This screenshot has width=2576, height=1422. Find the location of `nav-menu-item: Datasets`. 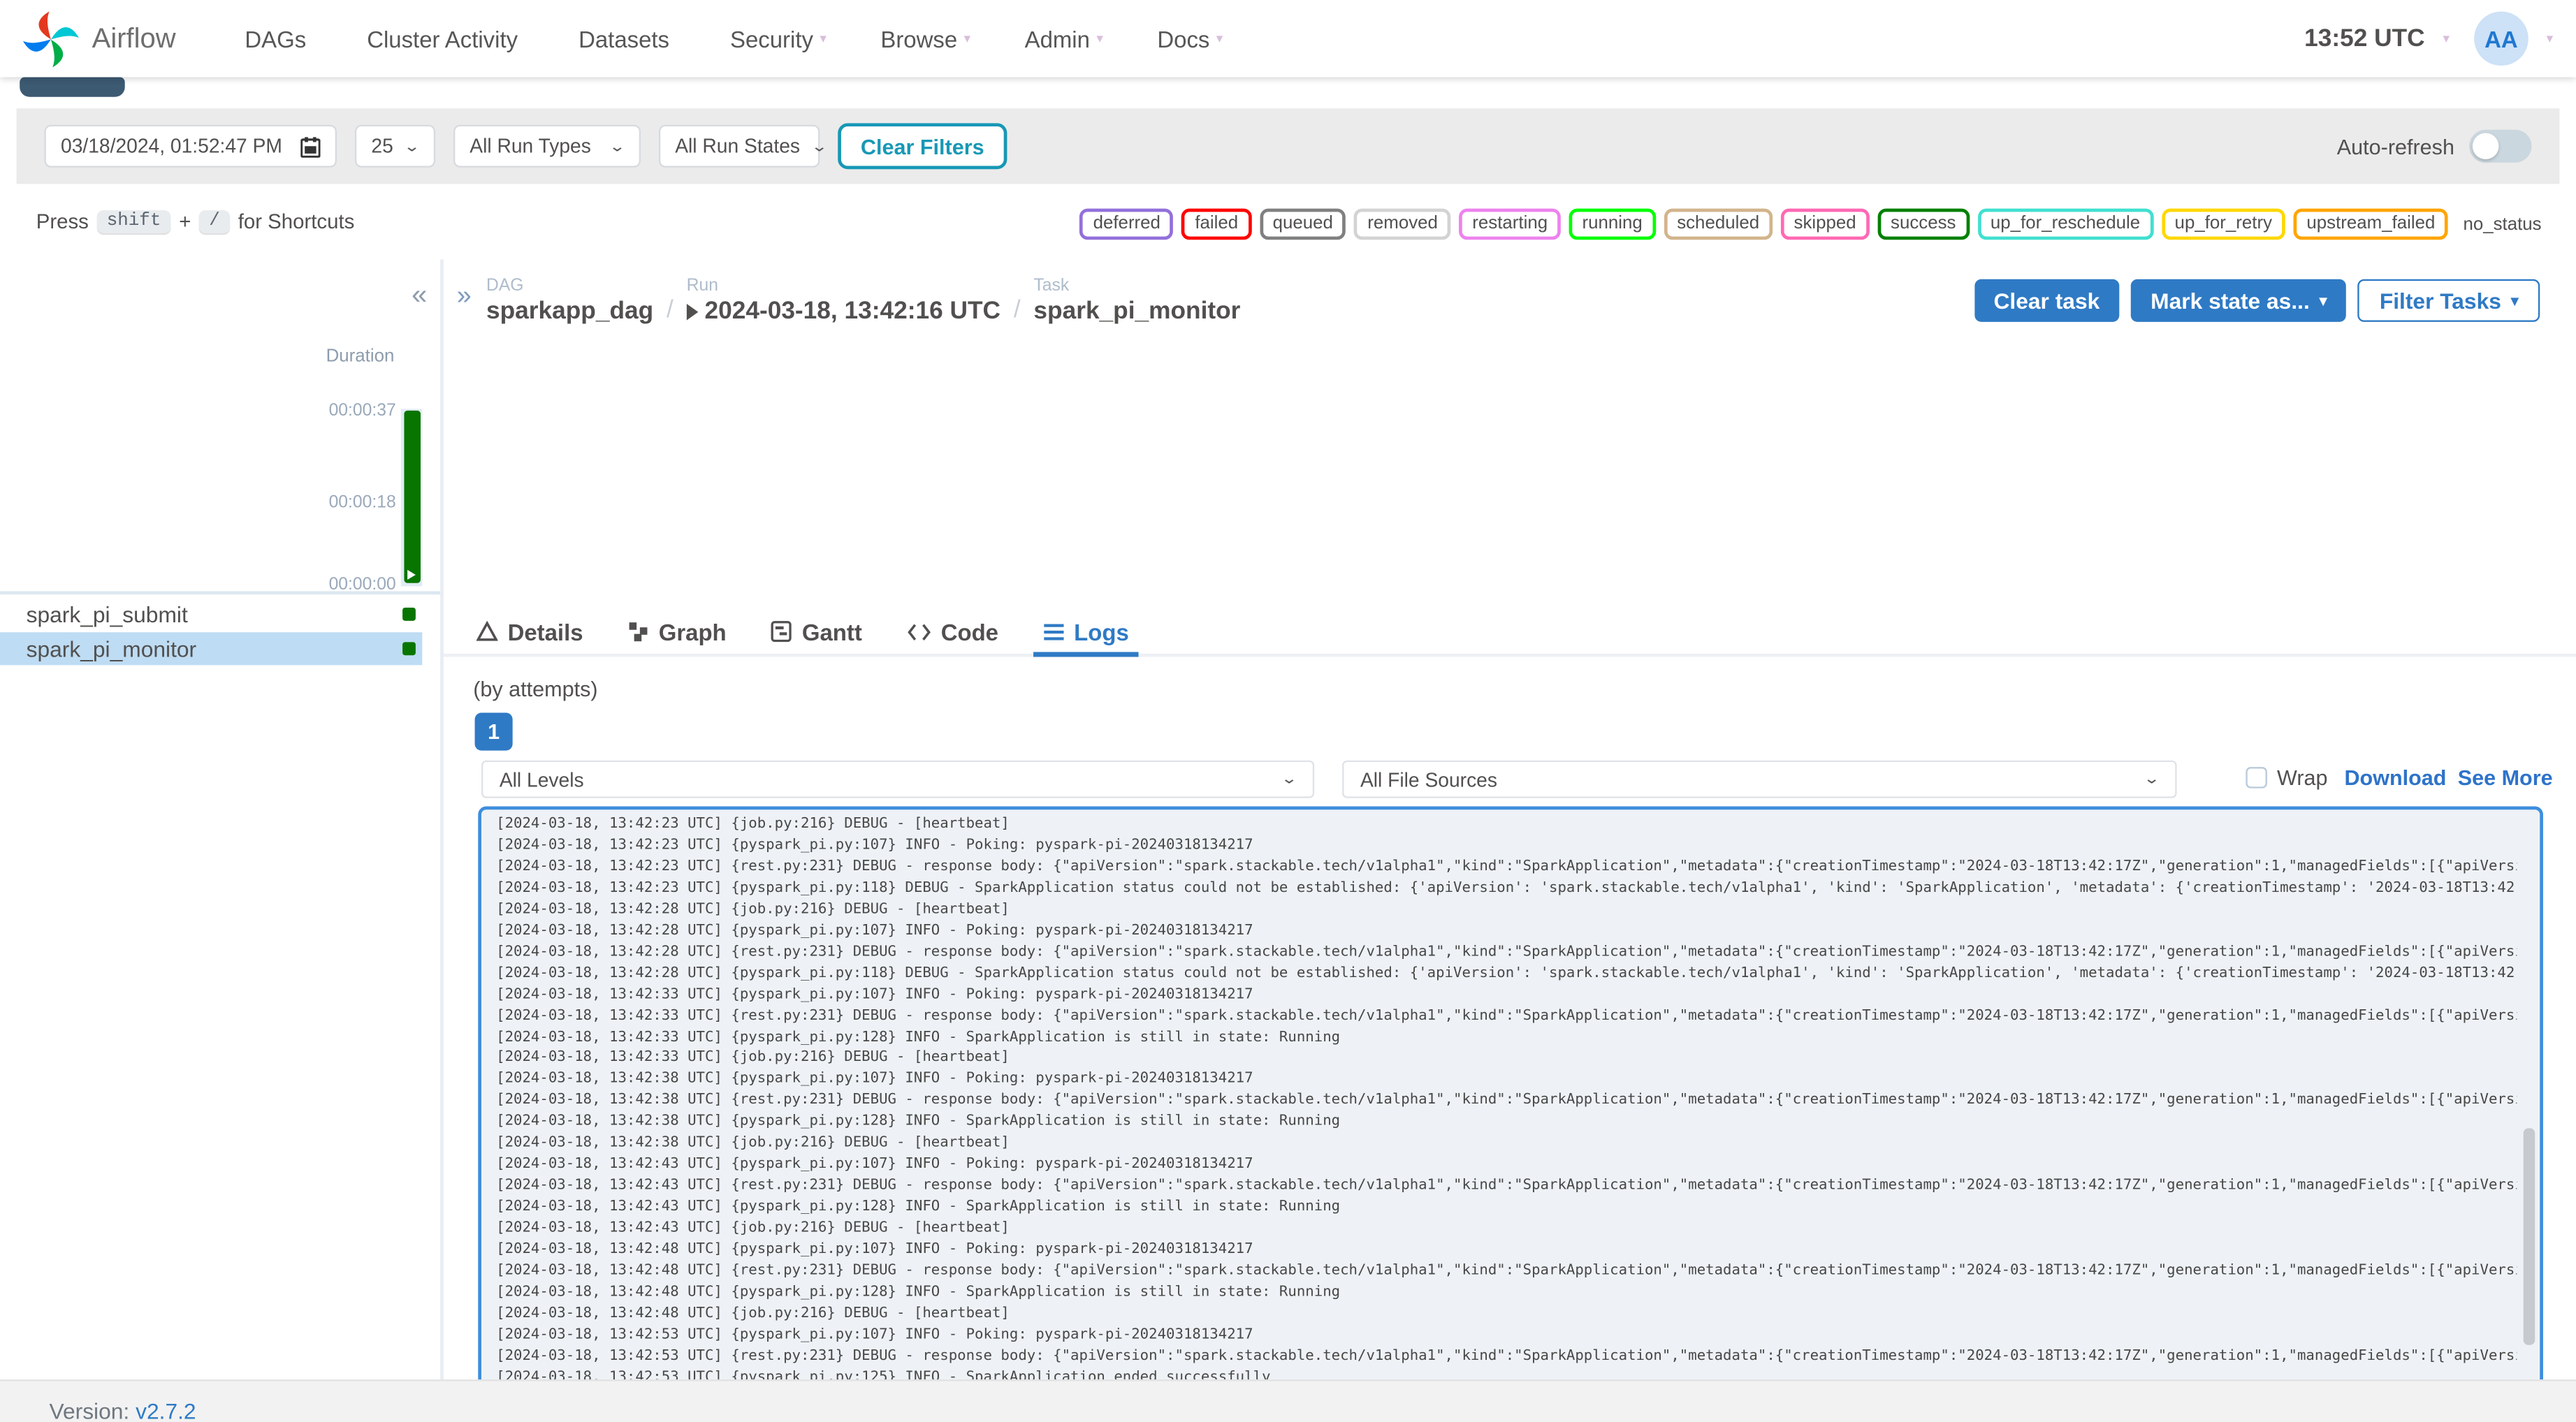

nav-menu-item: Datasets is located at coordinates (627, 38).